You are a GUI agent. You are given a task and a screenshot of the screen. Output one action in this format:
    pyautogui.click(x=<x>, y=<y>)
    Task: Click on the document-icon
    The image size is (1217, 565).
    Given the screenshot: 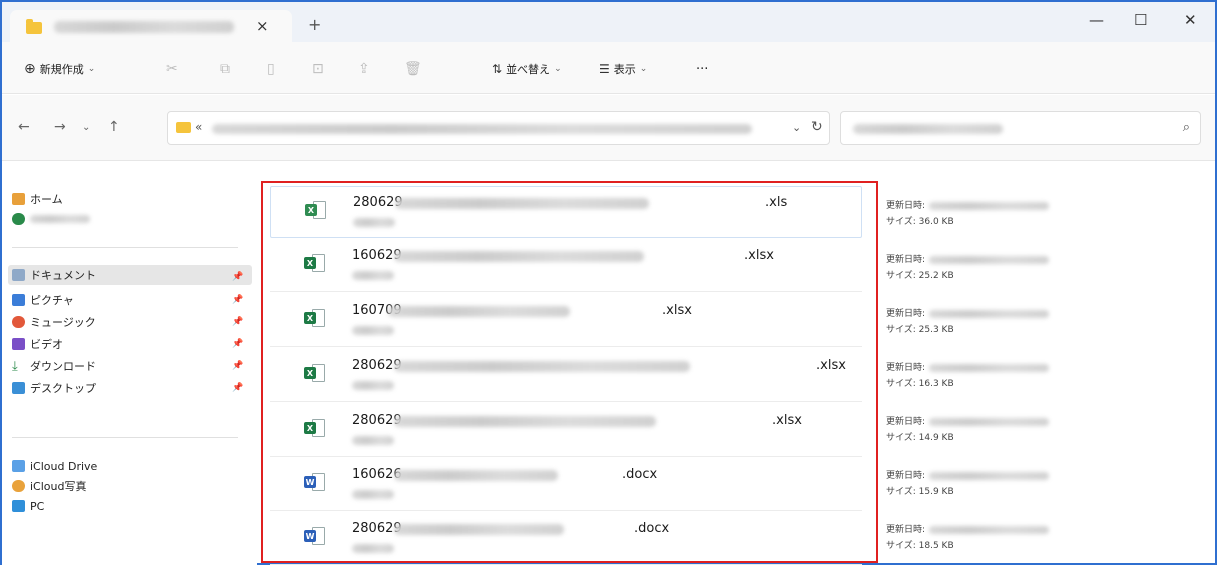 What is the action you would take?
    pyautogui.click(x=18, y=275)
    